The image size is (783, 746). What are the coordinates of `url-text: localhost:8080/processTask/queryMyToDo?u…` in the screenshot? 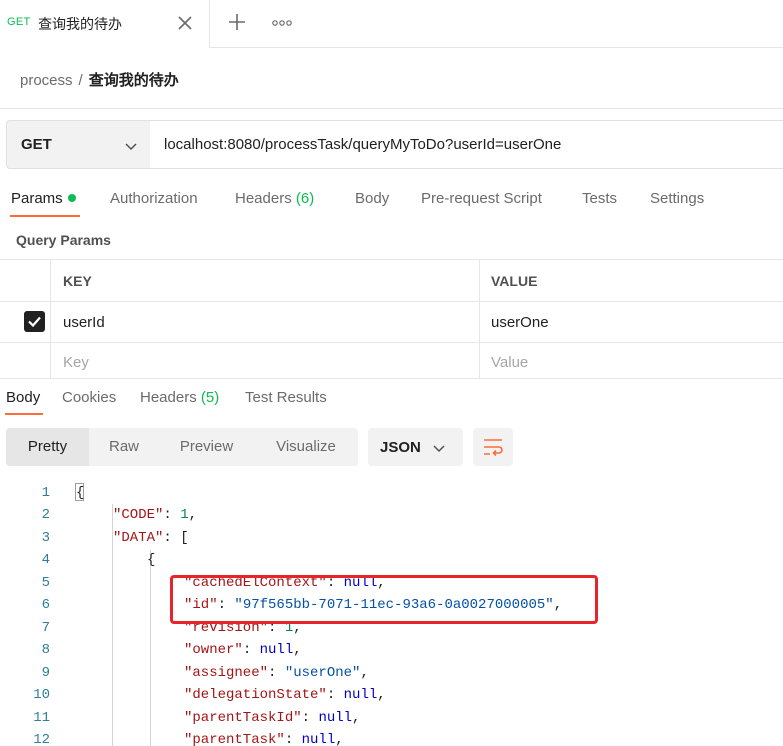 It's located at (363, 144).